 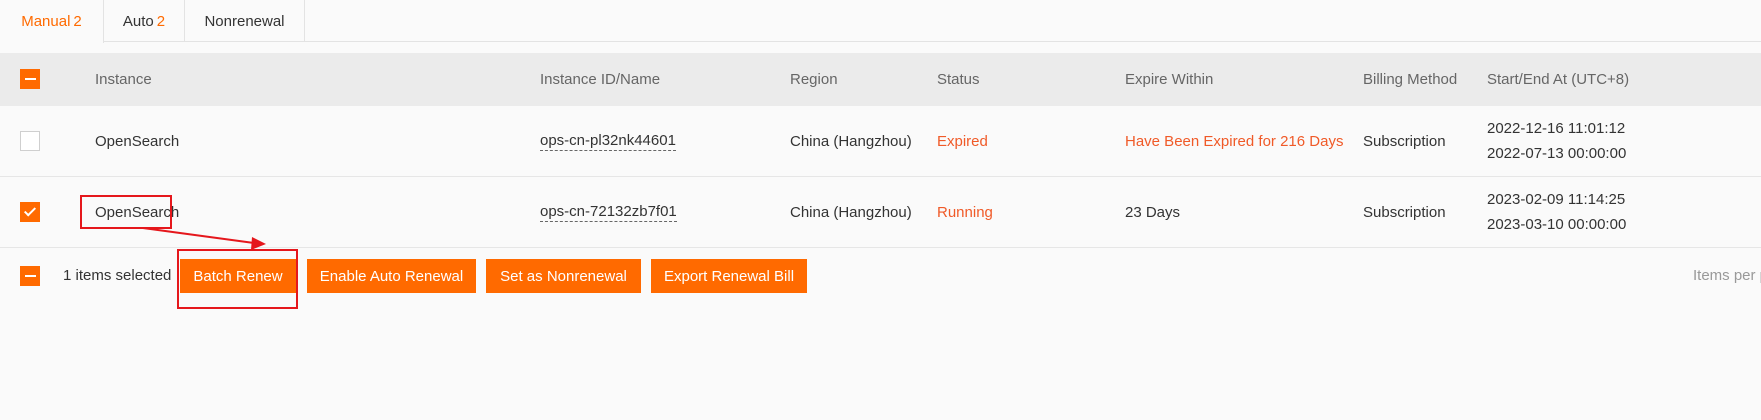 What do you see at coordinates (1557, 224) in the screenshot?
I see `end-date: 2023-03-10 00:00:00` at bounding box center [1557, 224].